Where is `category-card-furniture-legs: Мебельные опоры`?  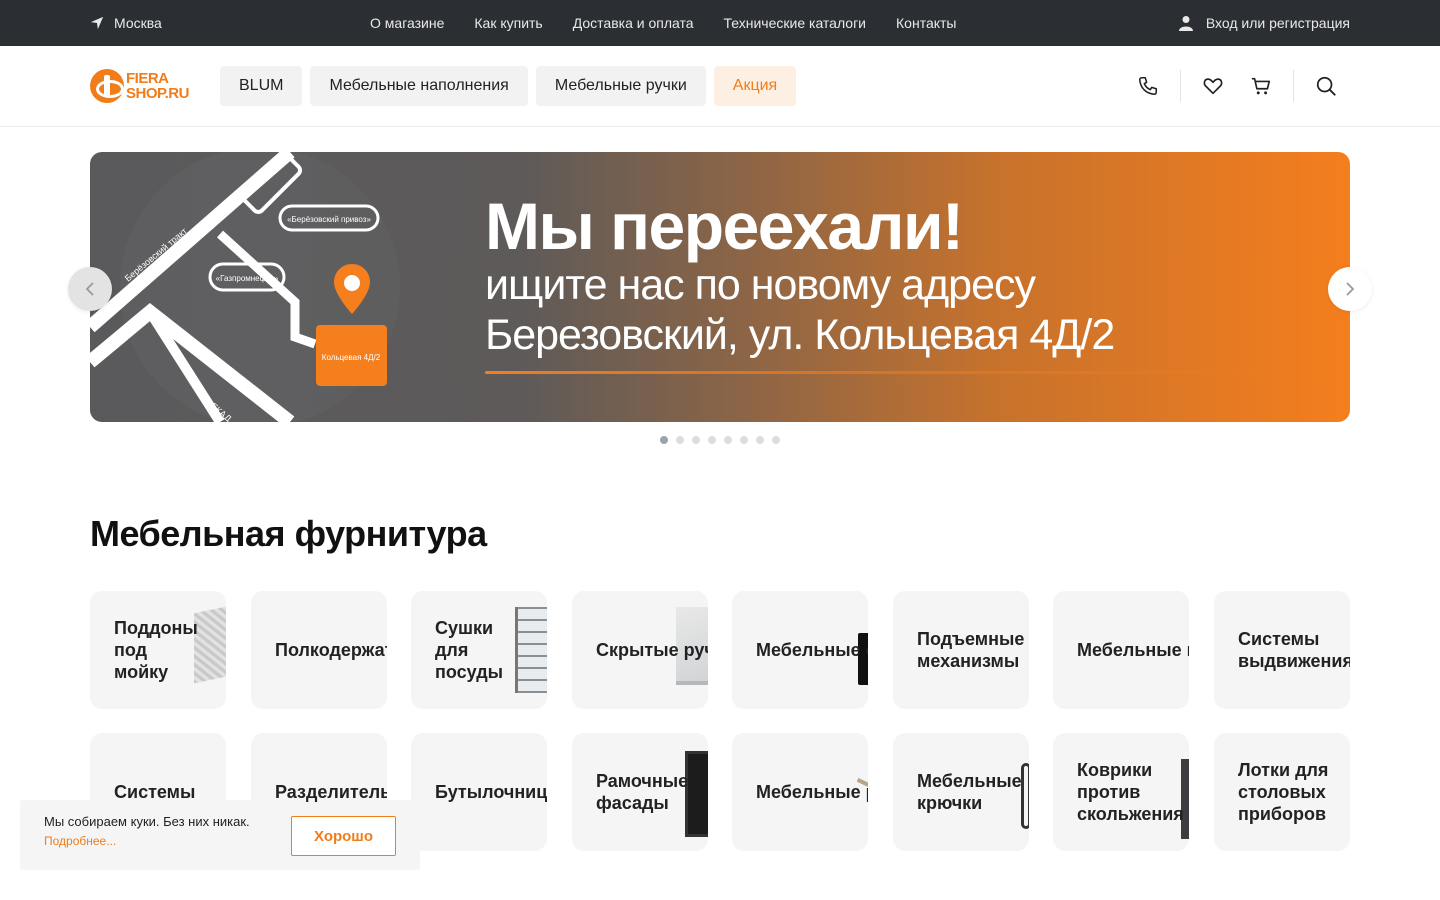 category-card-furniture-legs: Мебельные опоры is located at coordinates (800, 650).